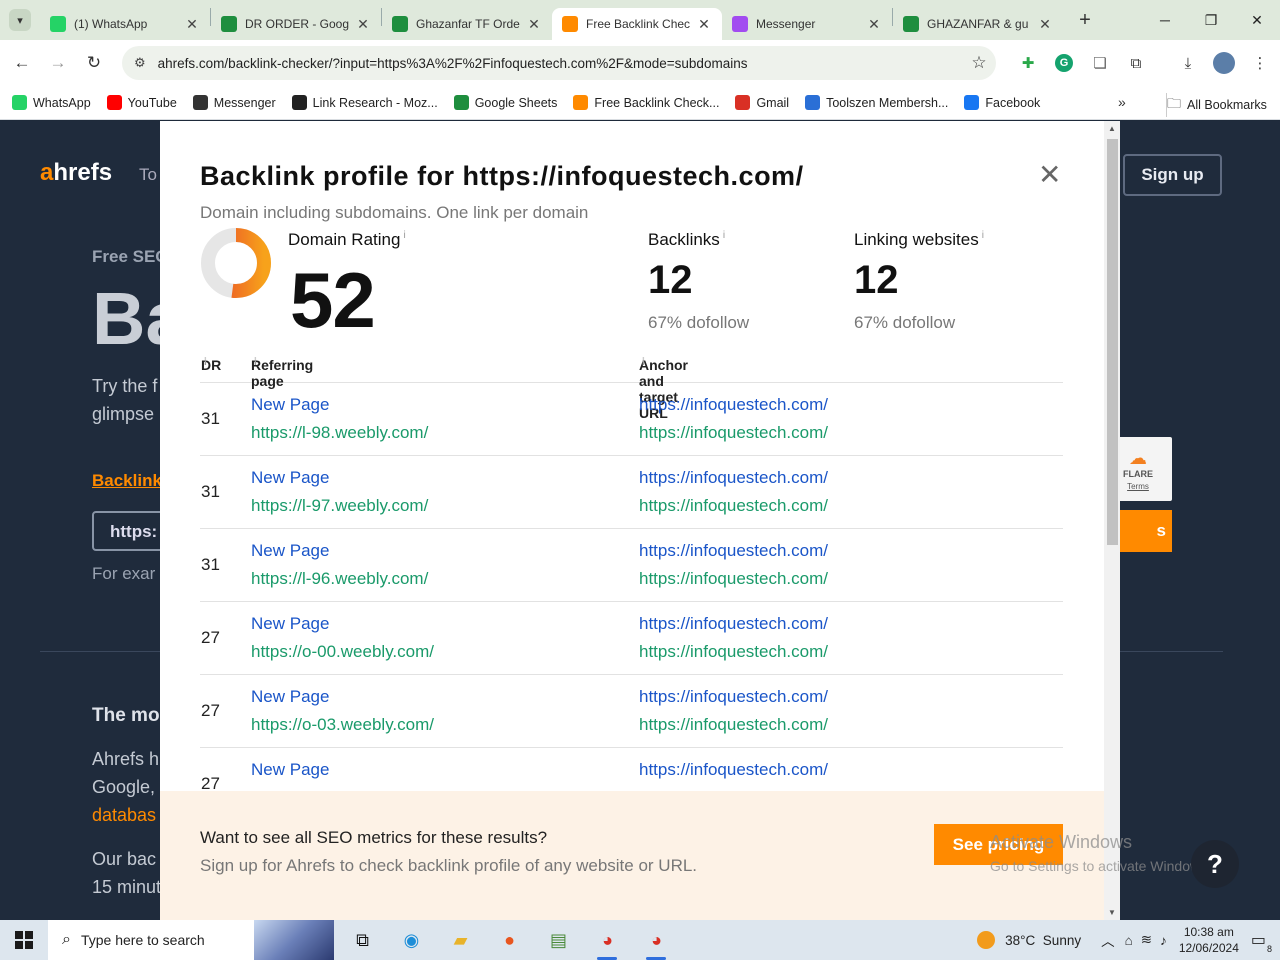 The image size is (1280, 960). What do you see at coordinates (1100, 63) in the screenshot?
I see `extension-copy-icon: ❏` at bounding box center [1100, 63].